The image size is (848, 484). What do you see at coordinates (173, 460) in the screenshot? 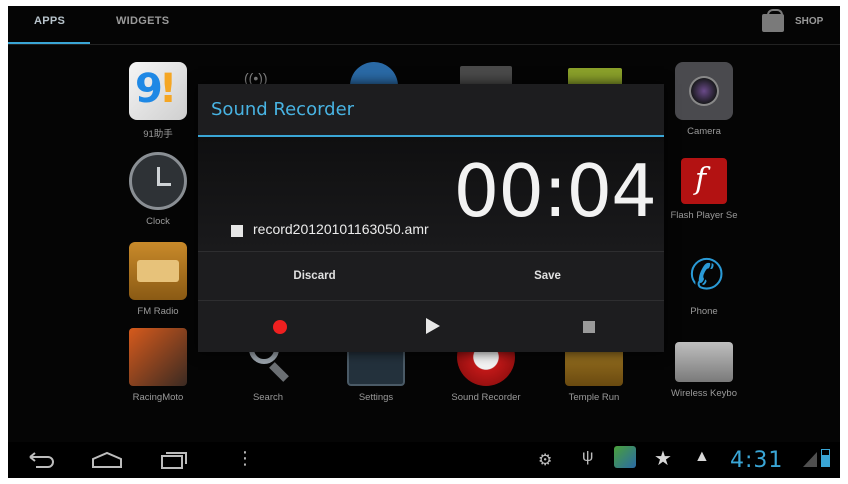
I see `recent-apps-icon` at bounding box center [173, 460].